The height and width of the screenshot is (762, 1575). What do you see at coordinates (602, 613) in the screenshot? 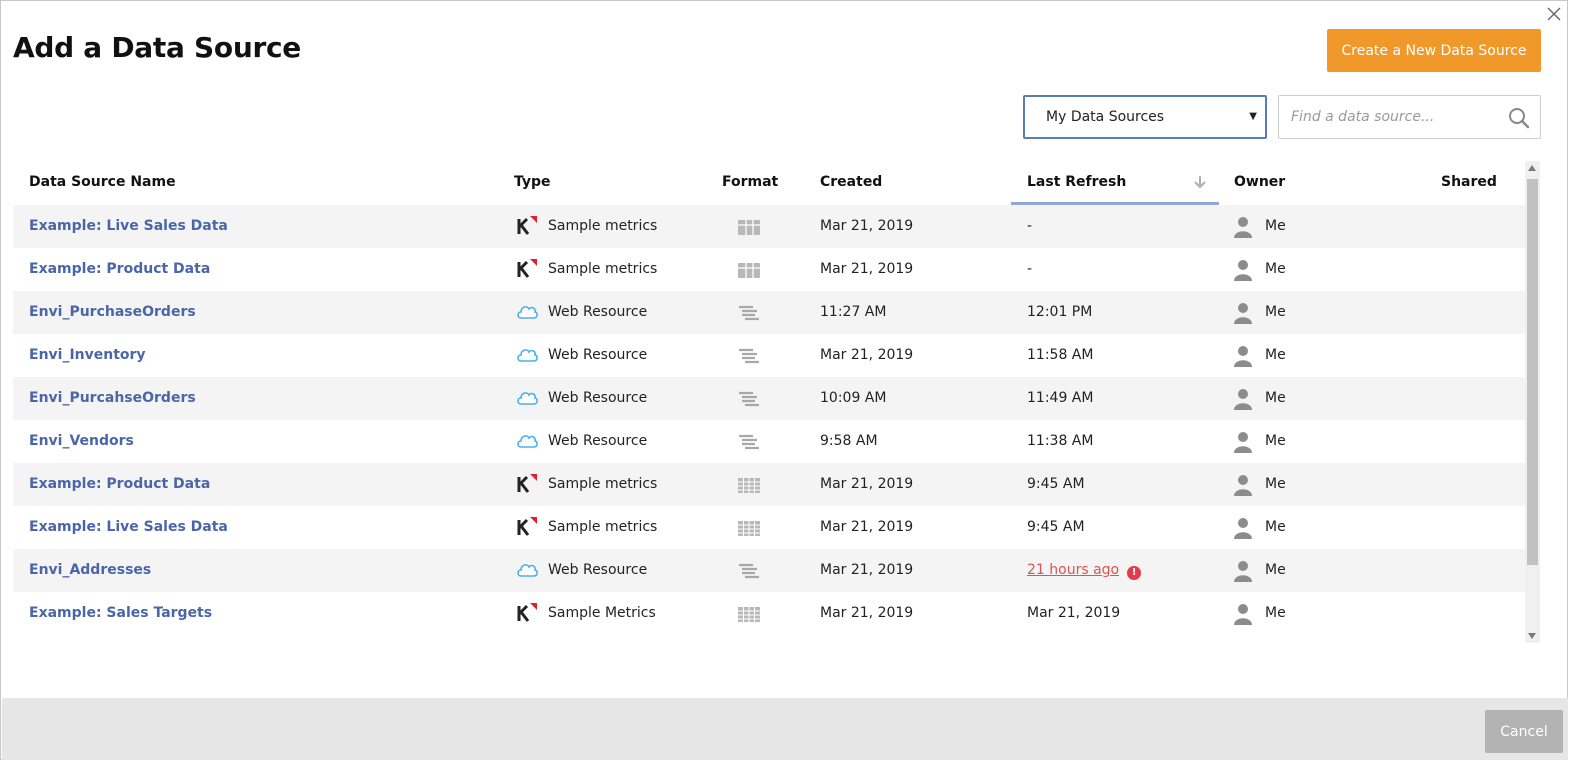
I see `type-cell: Sample Metrics` at bounding box center [602, 613].